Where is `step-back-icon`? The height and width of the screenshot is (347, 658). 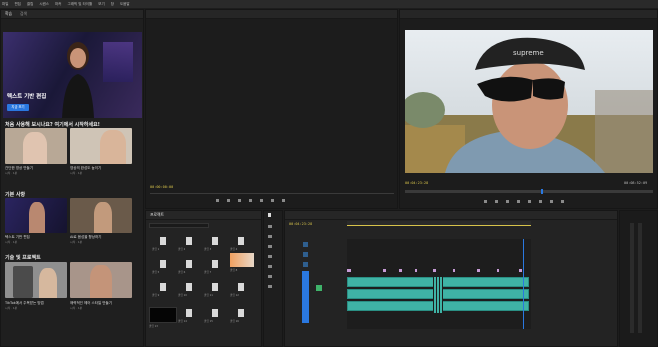
step-back-icon is located at coordinates (239, 200).